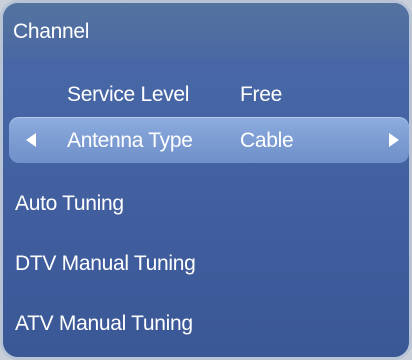 The image size is (412, 360). What do you see at coordinates (206, 323) in the screenshot?
I see `menu-item-atv-manual-tuning: ATV Manual Tuning` at bounding box center [206, 323].